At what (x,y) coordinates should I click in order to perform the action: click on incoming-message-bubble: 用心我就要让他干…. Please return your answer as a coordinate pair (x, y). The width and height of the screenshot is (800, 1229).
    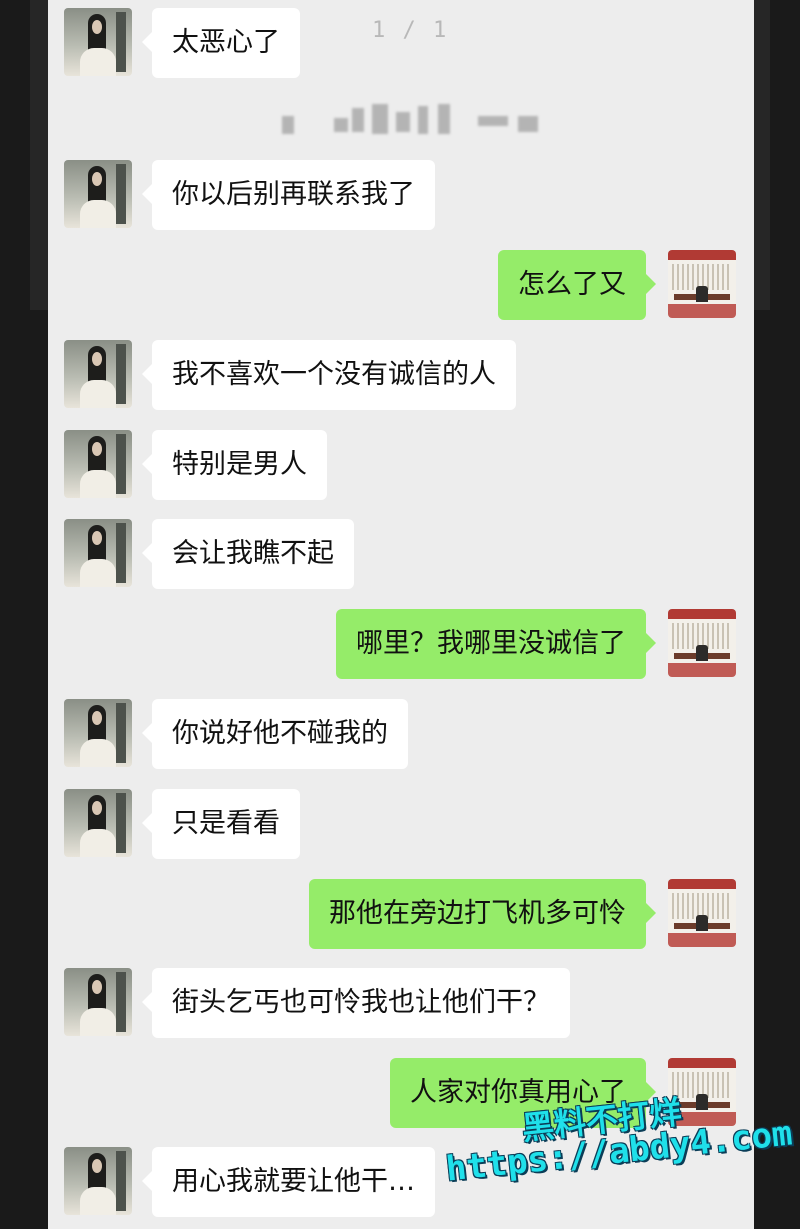
    Looking at the image, I should click on (288, 1182).